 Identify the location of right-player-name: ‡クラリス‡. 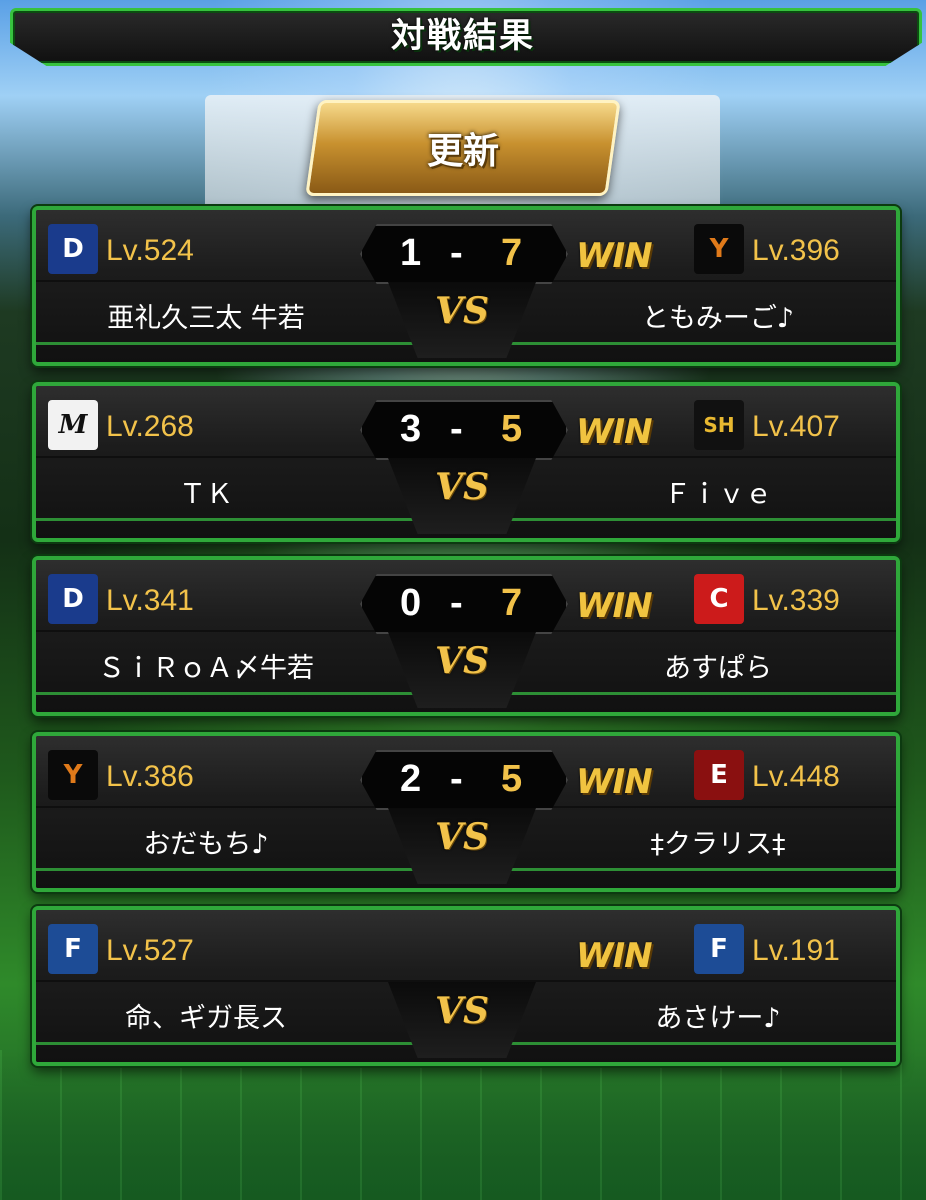
(718, 844).